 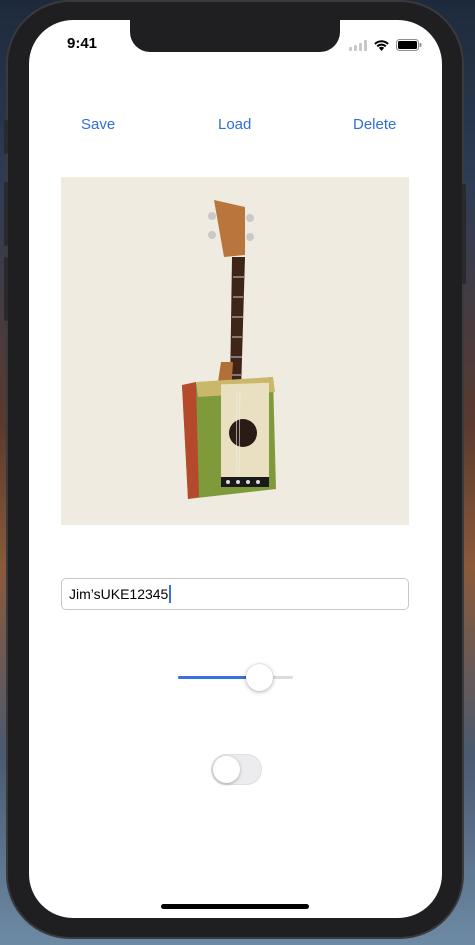 What do you see at coordinates (82, 43) in the screenshot?
I see `status-time: 9:41` at bounding box center [82, 43].